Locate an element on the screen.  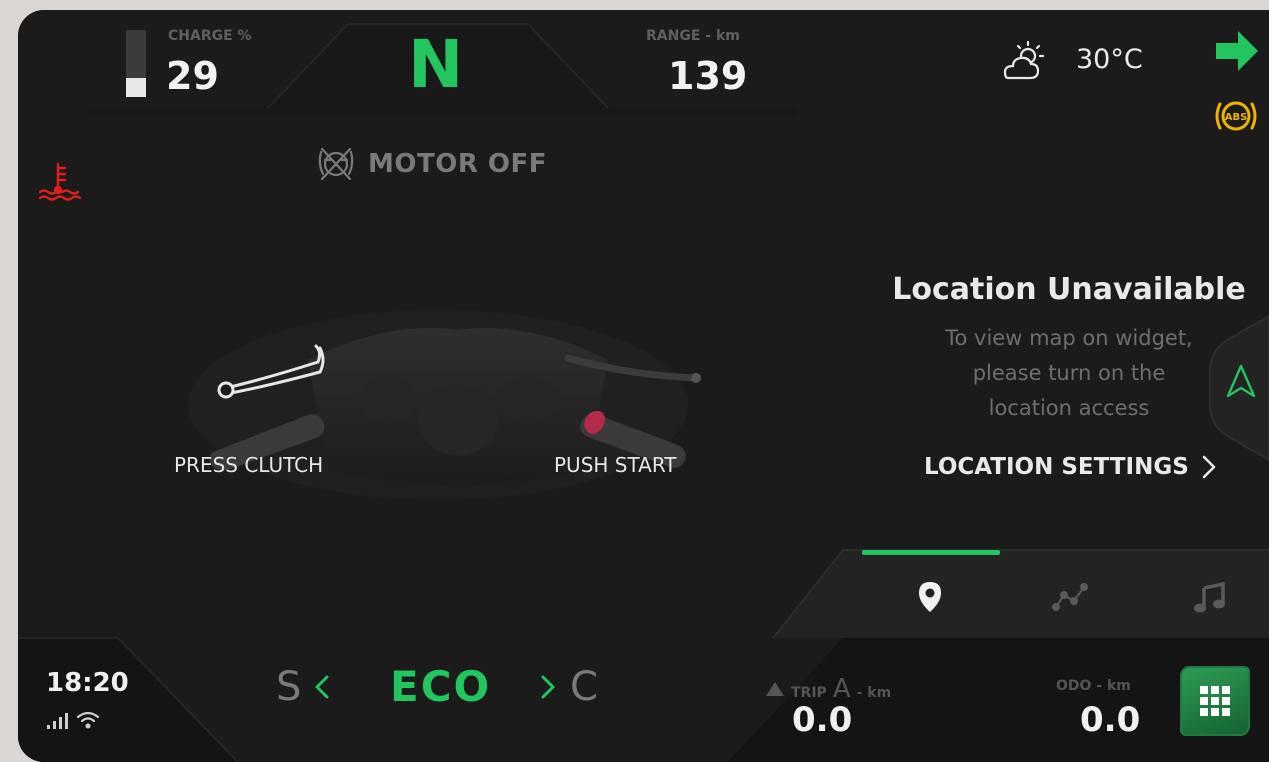
location-pin-icon is located at coordinates (930, 597).